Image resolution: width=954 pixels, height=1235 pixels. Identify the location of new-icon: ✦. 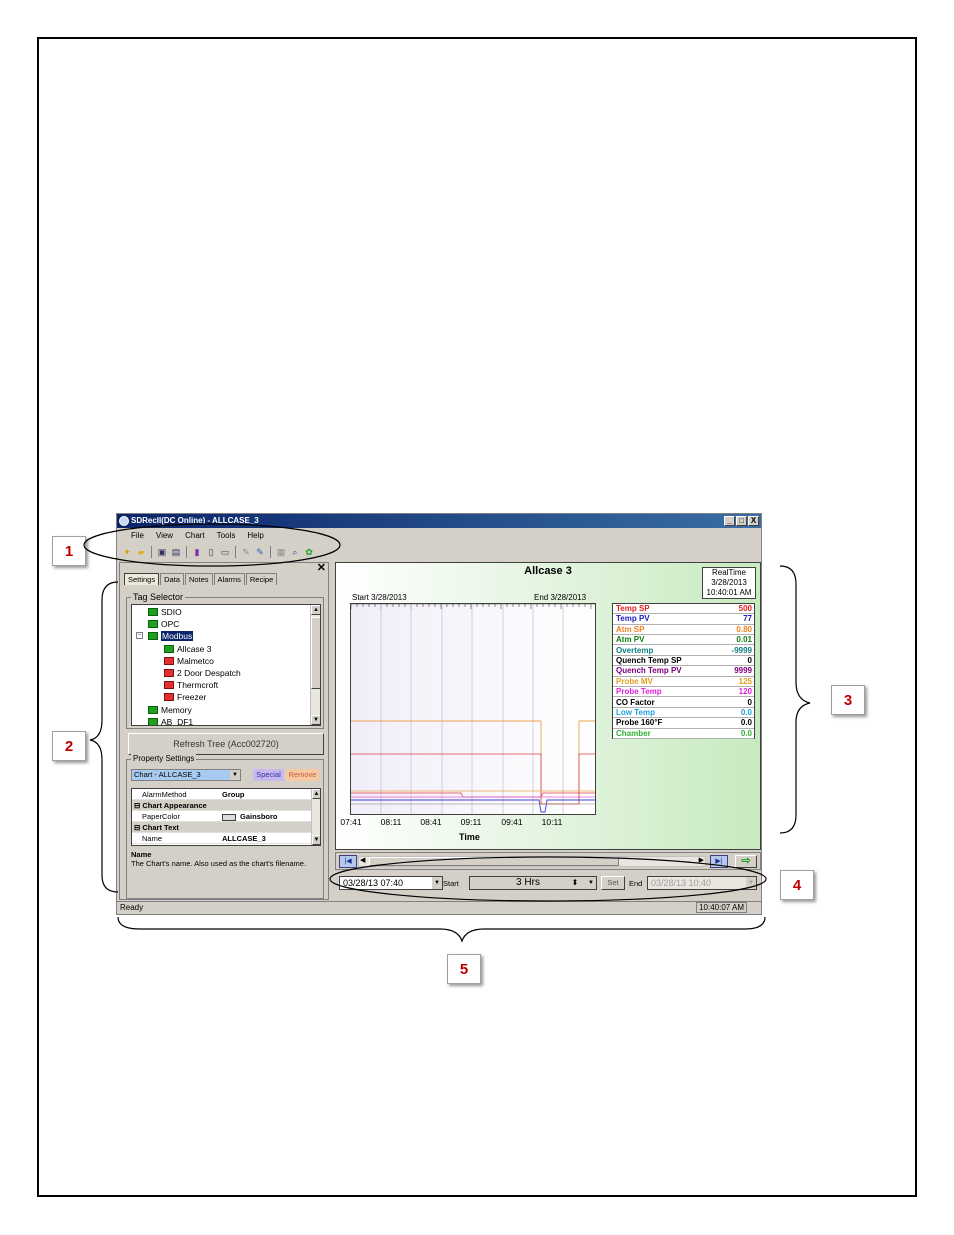
(127, 552).